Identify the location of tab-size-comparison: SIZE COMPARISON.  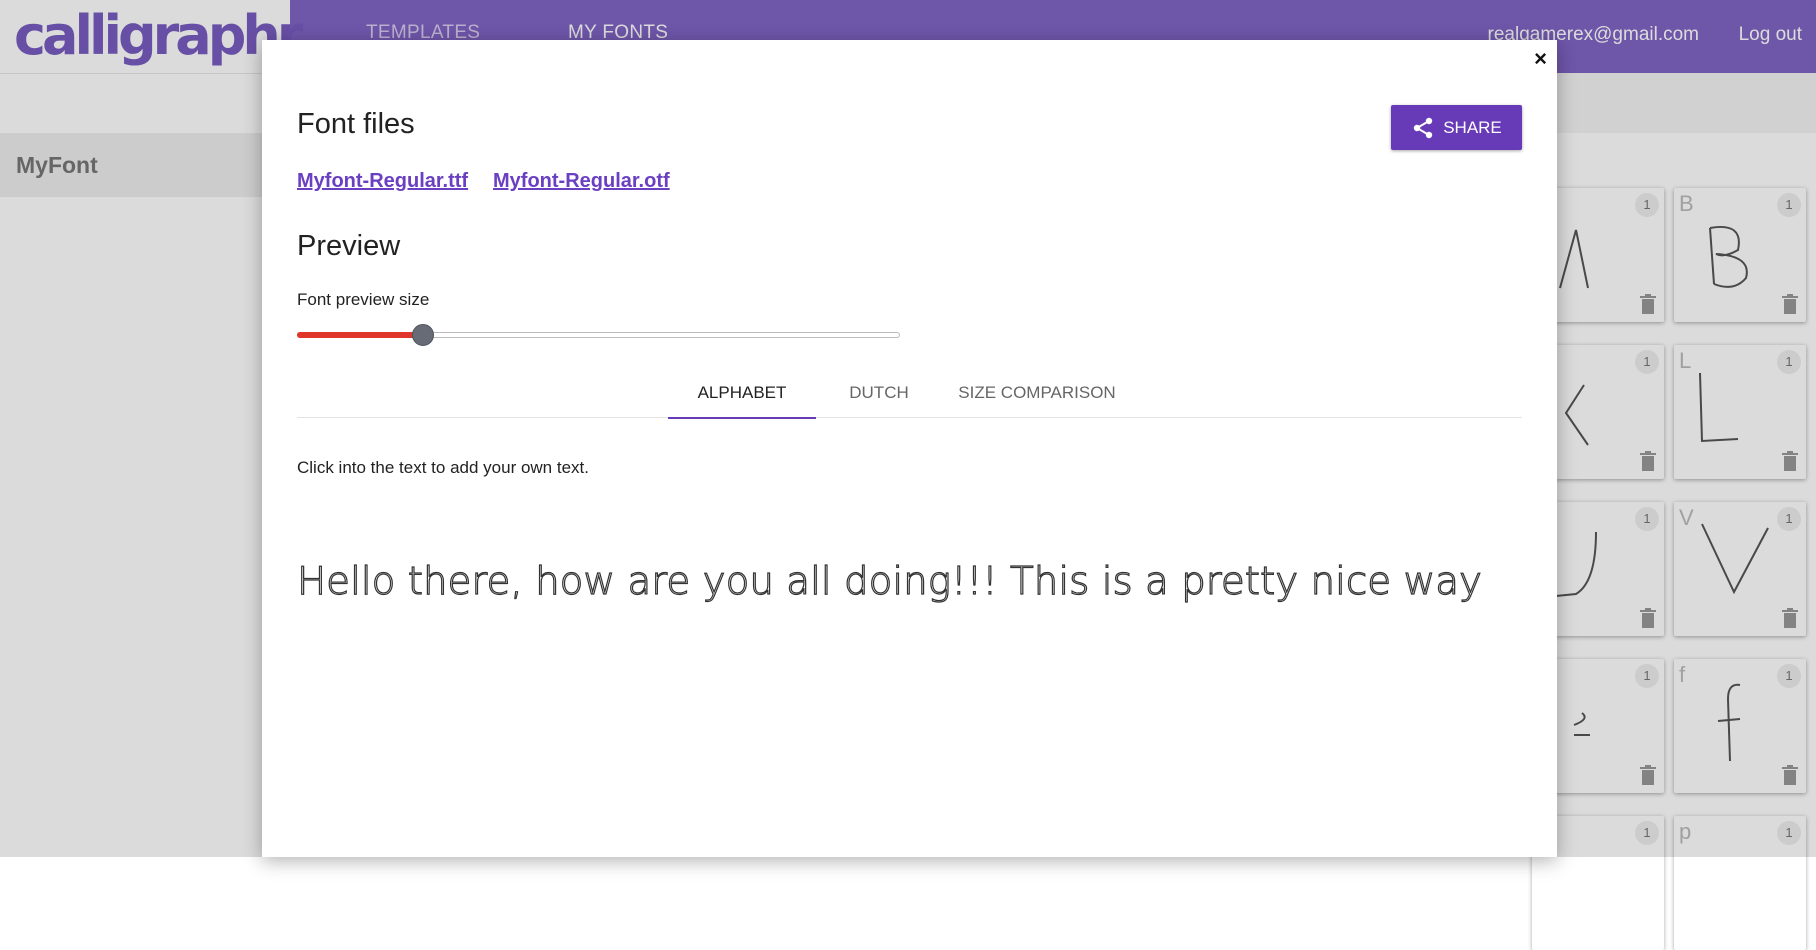
(1037, 399).